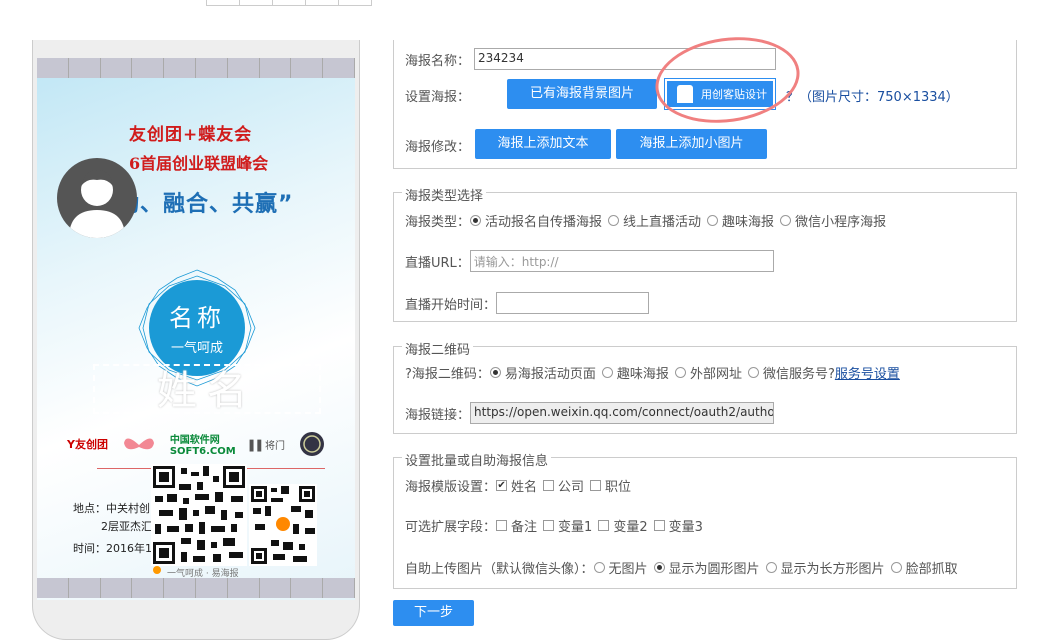  What do you see at coordinates (433, 613) in the screenshot?
I see `next-step-button: 下一步` at bounding box center [433, 613].